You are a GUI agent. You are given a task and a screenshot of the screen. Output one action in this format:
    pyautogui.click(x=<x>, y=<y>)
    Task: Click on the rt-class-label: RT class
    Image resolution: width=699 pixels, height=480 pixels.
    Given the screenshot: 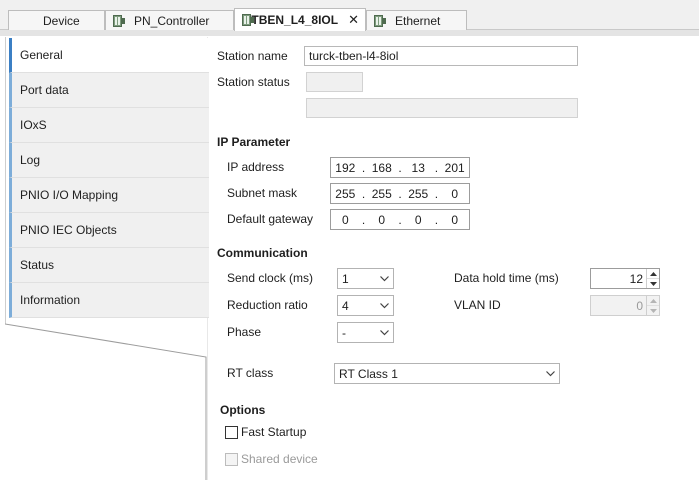 What is the action you would take?
    pyautogui.click(x=250, y=373)
    